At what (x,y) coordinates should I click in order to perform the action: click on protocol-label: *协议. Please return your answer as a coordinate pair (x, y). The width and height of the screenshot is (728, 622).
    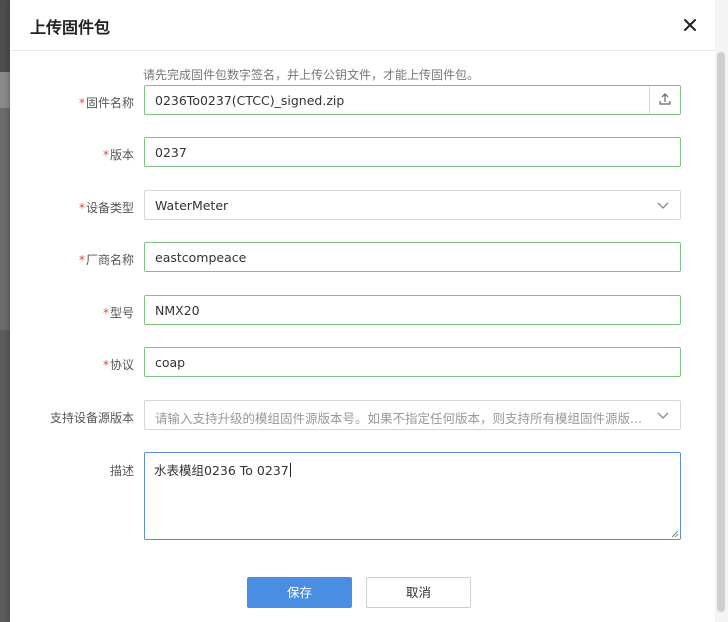
    Looking at the image, I should click on (118, 365).